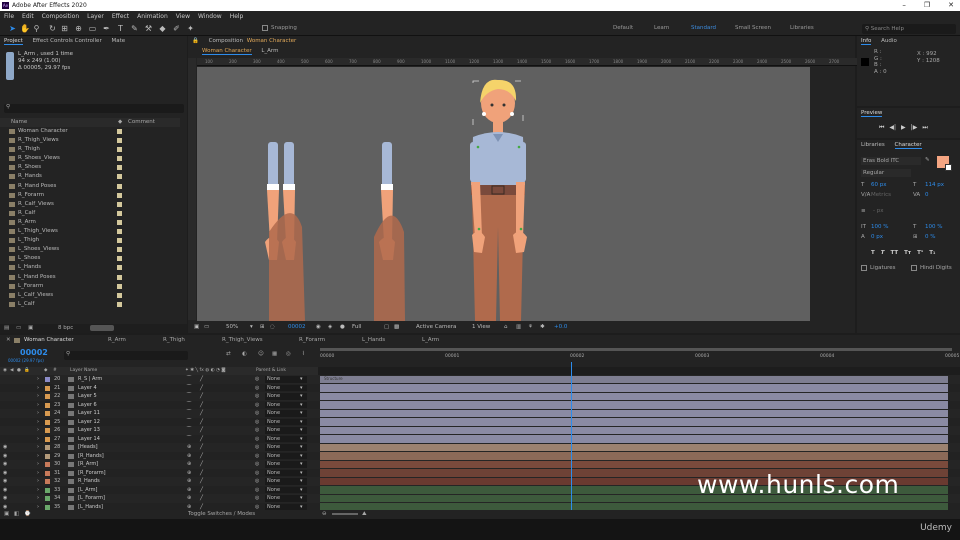 This screenshot has width=960, height=540. Describe the element at coordinates (90, 304) in the screenshot. I see `list-item: L_Calf` at that location.